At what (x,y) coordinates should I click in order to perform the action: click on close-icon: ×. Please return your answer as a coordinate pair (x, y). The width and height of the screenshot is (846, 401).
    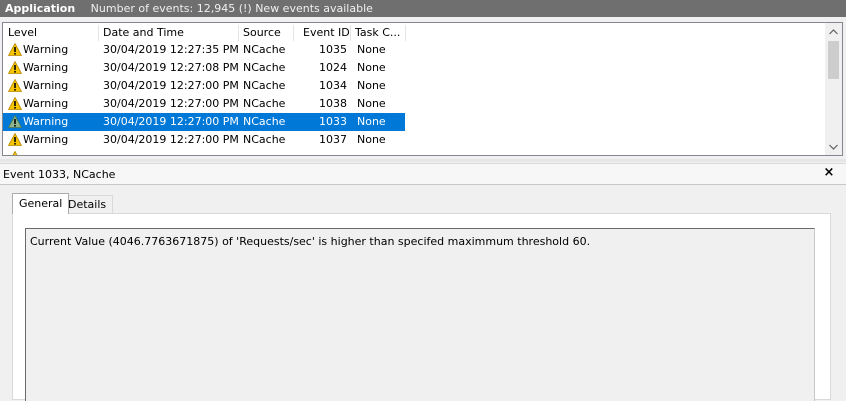
    Looking at the image, I should click on (829, 173).